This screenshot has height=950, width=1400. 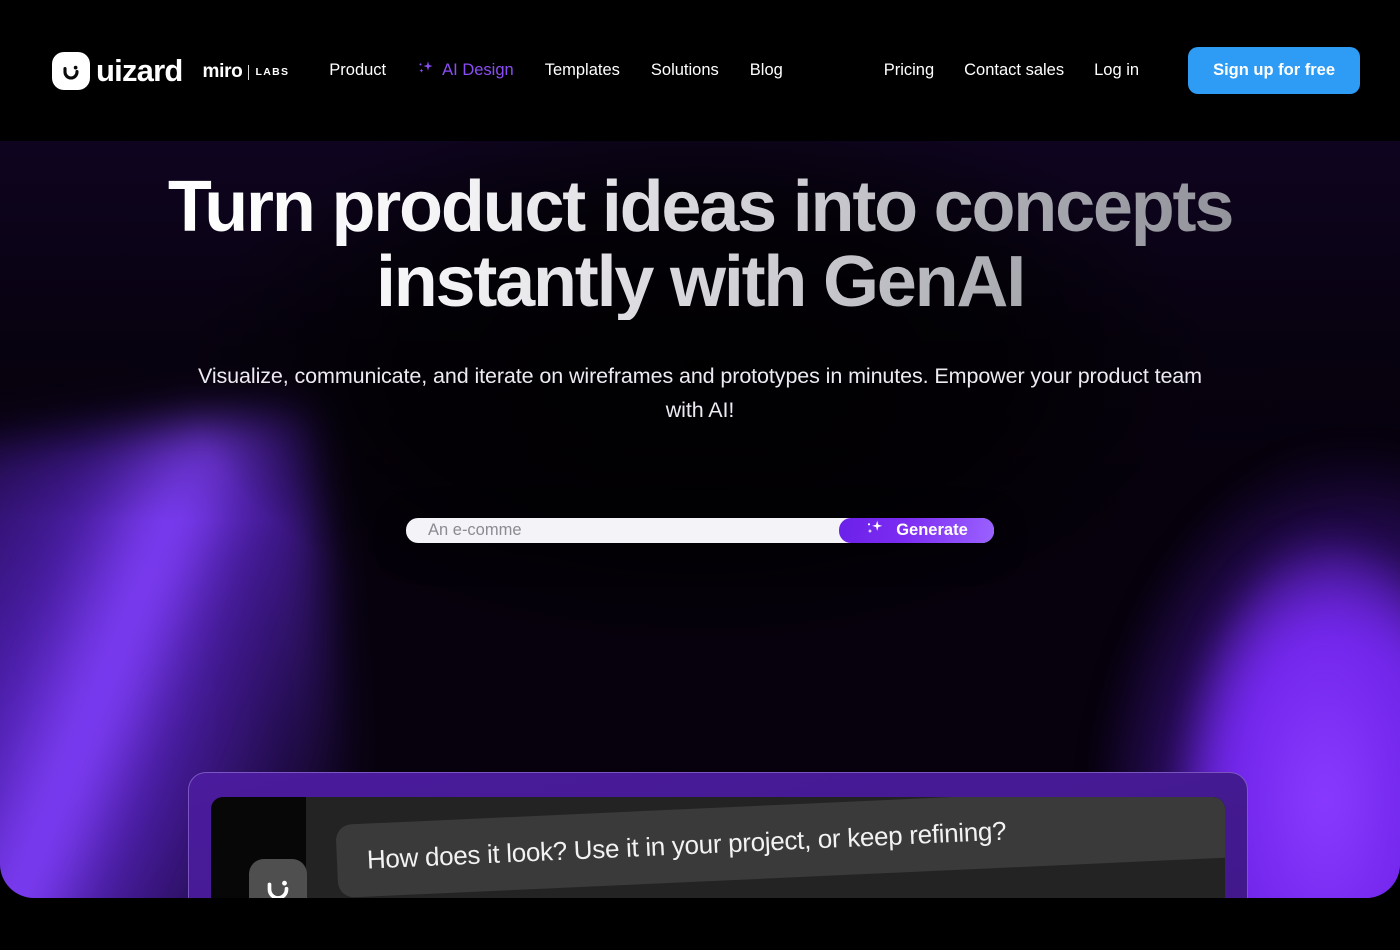 What do you see at coordinates (249, 72) in the screenshot?
I see `lockup-divider` at bounding box center [249, 72].